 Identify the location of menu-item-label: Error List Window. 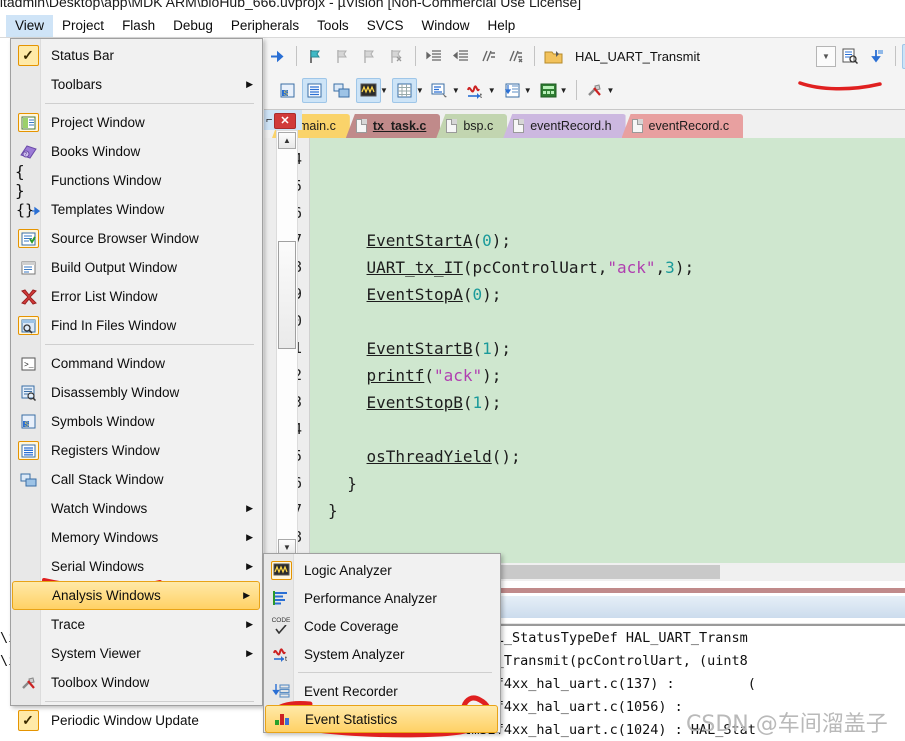
(104, 296).